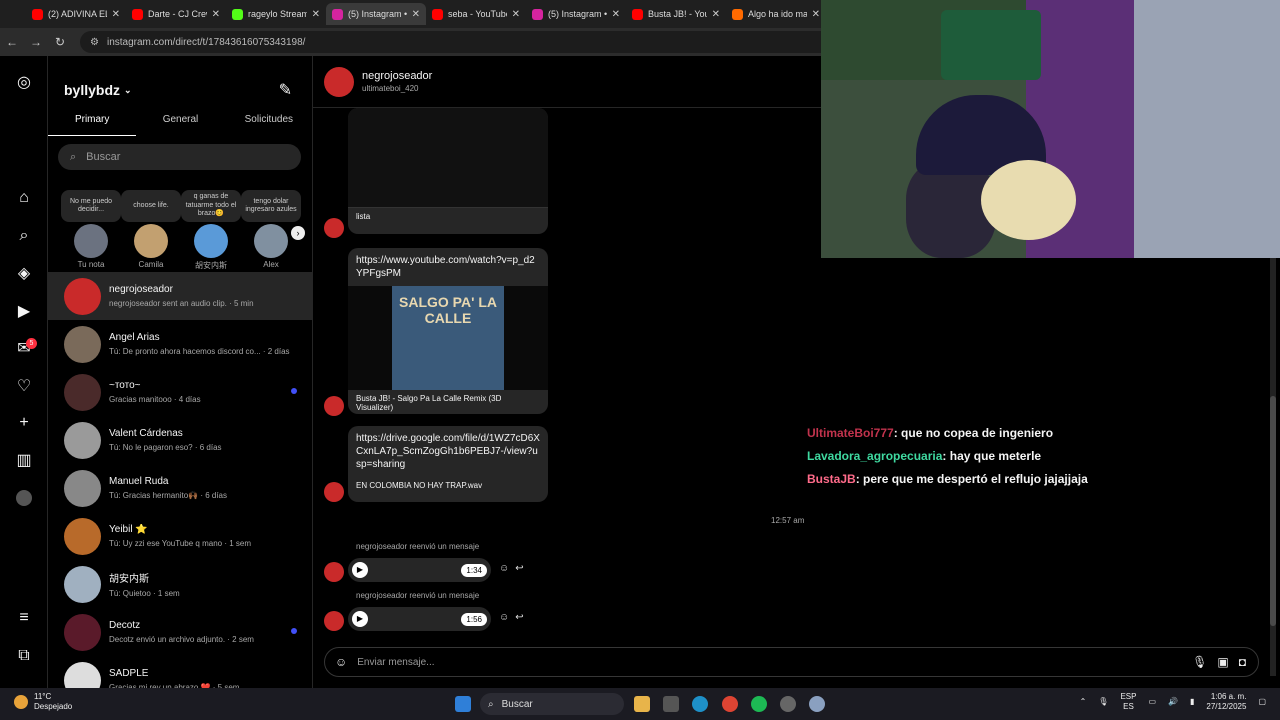 The height and width of the screenshot is (720, 1280). I want to click on dashboard-icon: ▥, so click(24, 460).